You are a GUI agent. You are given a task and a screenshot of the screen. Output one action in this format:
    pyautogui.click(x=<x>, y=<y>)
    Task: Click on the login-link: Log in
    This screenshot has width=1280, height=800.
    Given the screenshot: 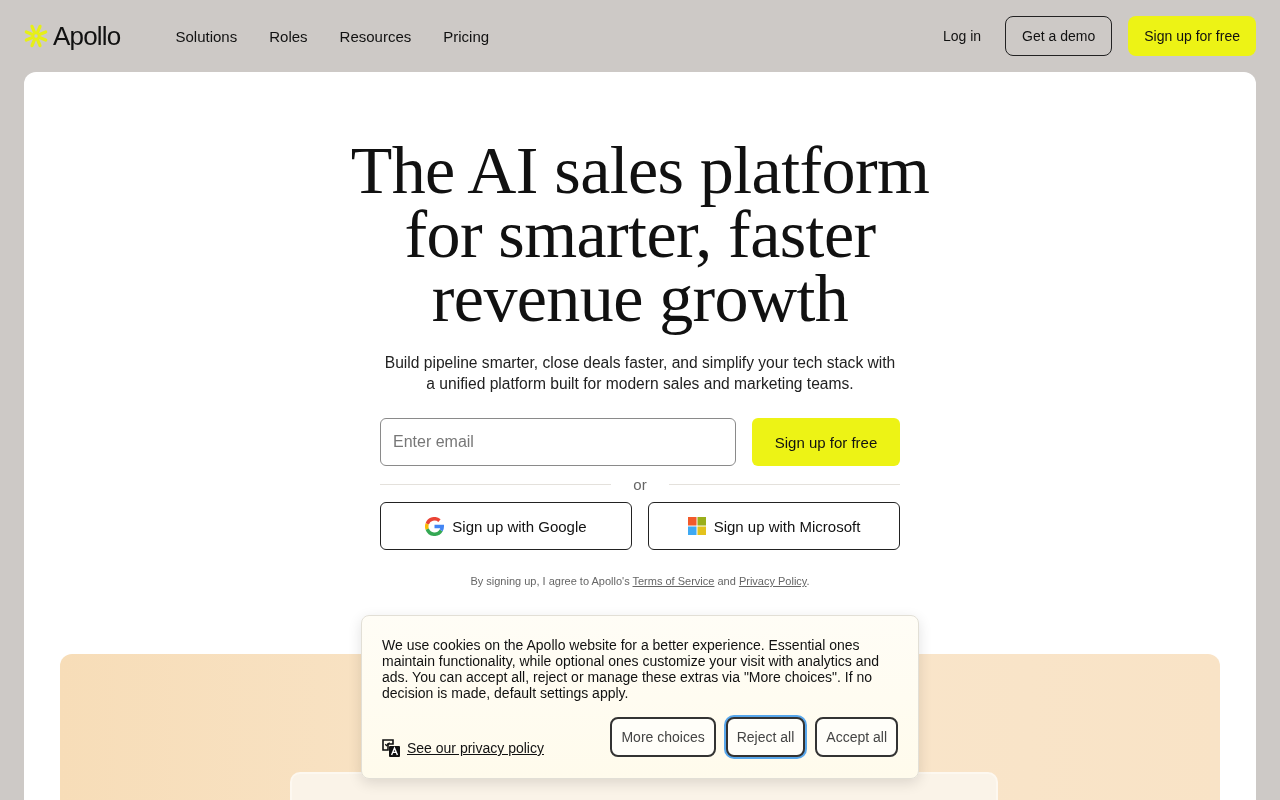 What is the action you would take?
    pyautogui.click(x=962, y=36)
    